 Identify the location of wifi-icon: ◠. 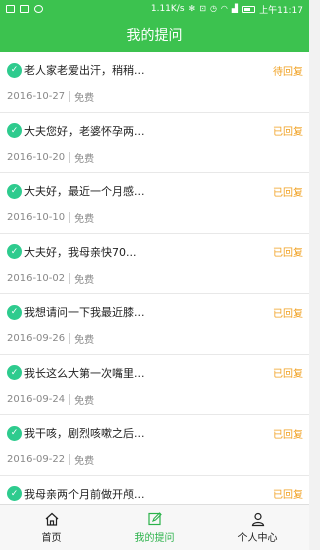
(224, 8).